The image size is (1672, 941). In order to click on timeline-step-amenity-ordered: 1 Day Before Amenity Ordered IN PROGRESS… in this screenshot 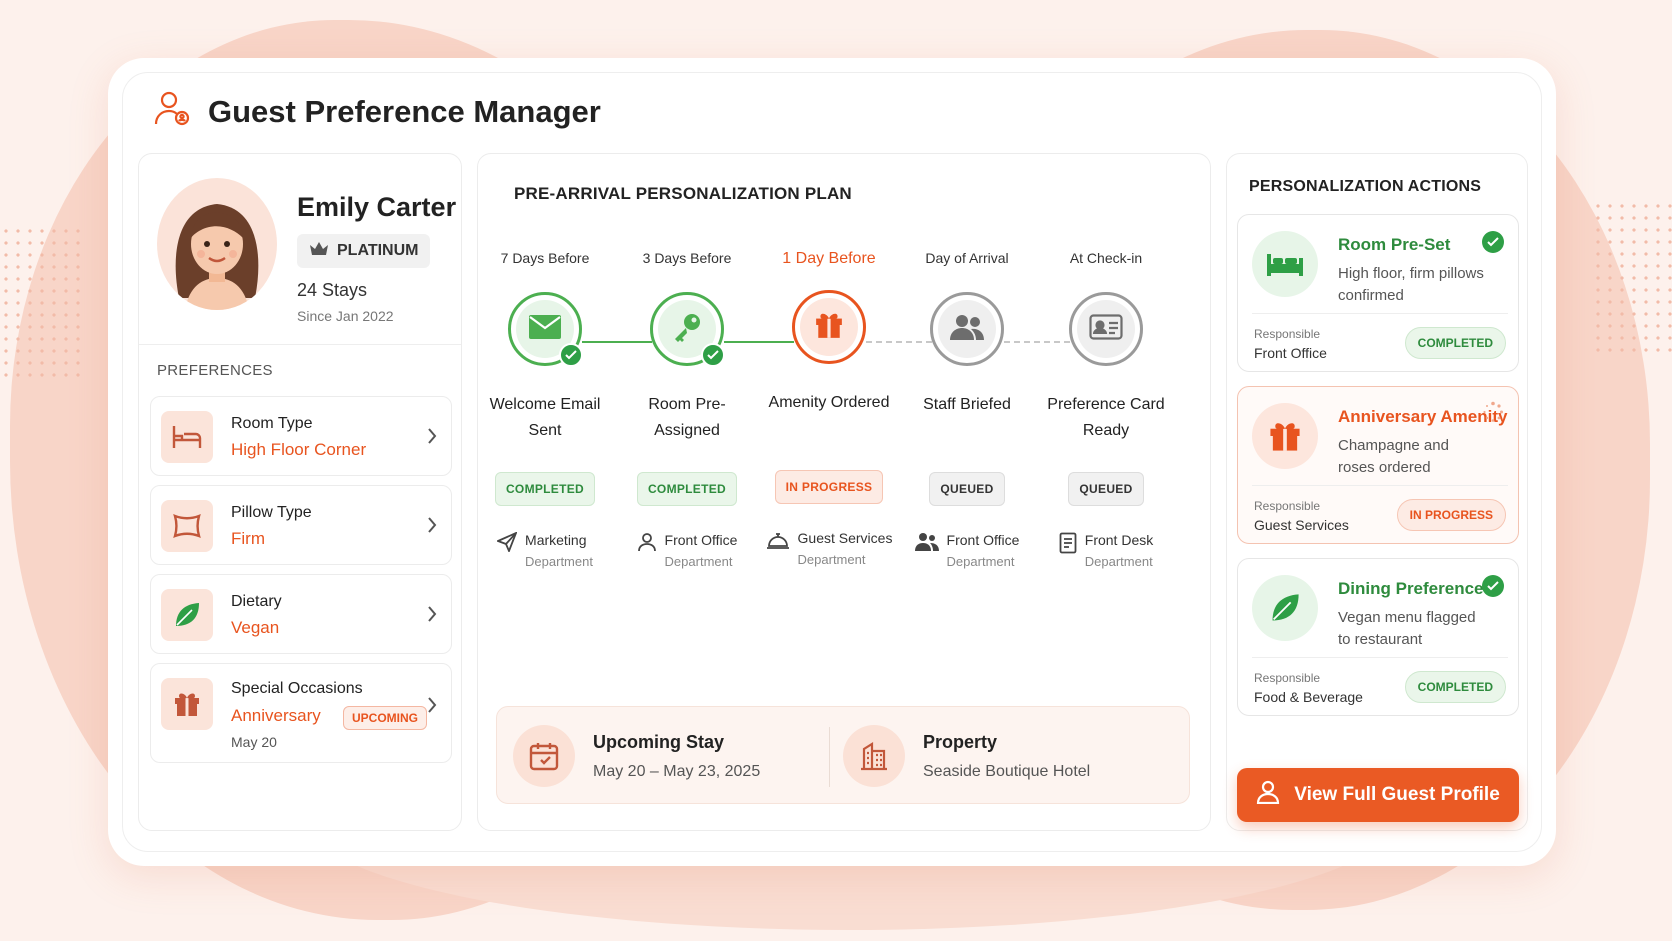, I will do `click(829, 408)`.